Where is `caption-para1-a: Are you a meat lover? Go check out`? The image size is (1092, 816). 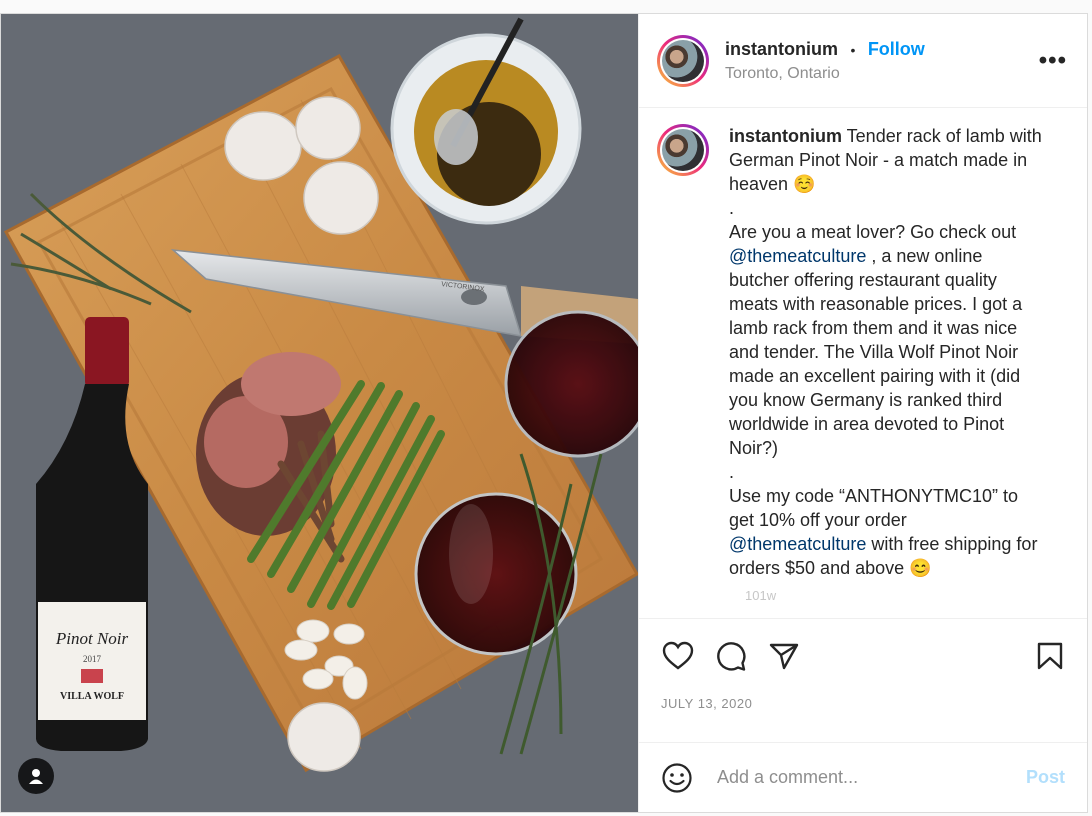
caption-para1-a: Are you a meat lover? Go check out is located at coordinates (875, 232).